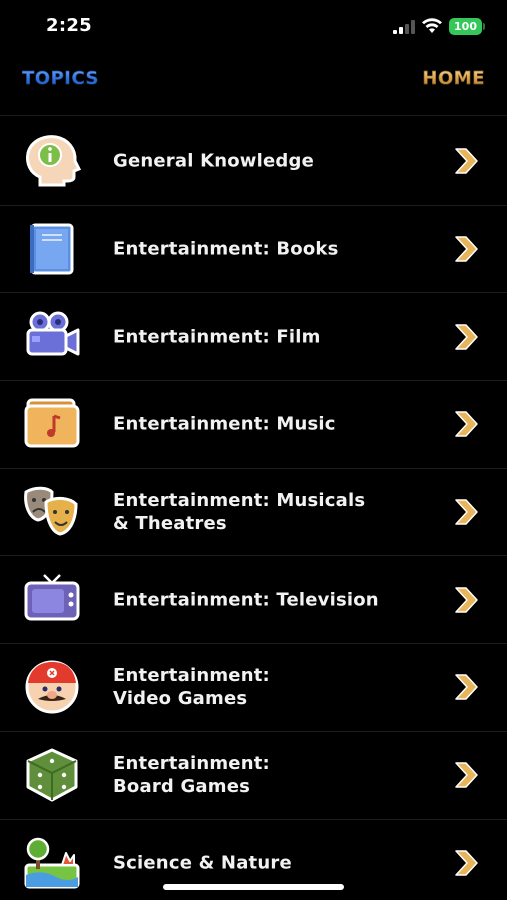 The height and width of the screenshot is (900, 507). I want to click on nav-header: TOPICS HOME, so click(253, 85).